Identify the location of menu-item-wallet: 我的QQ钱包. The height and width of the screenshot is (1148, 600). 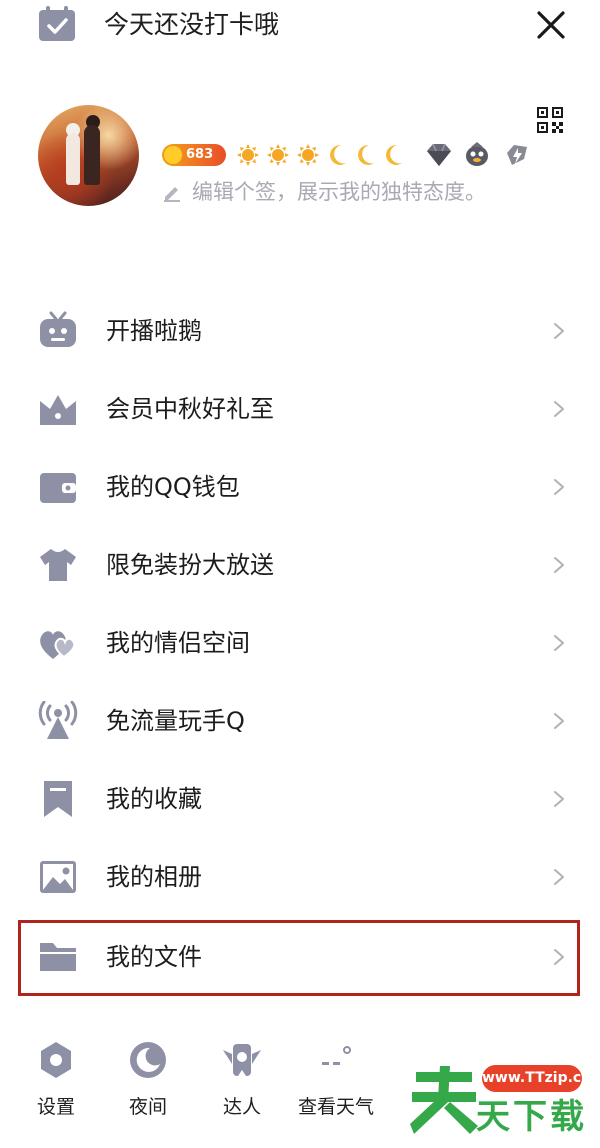
(300, 487).